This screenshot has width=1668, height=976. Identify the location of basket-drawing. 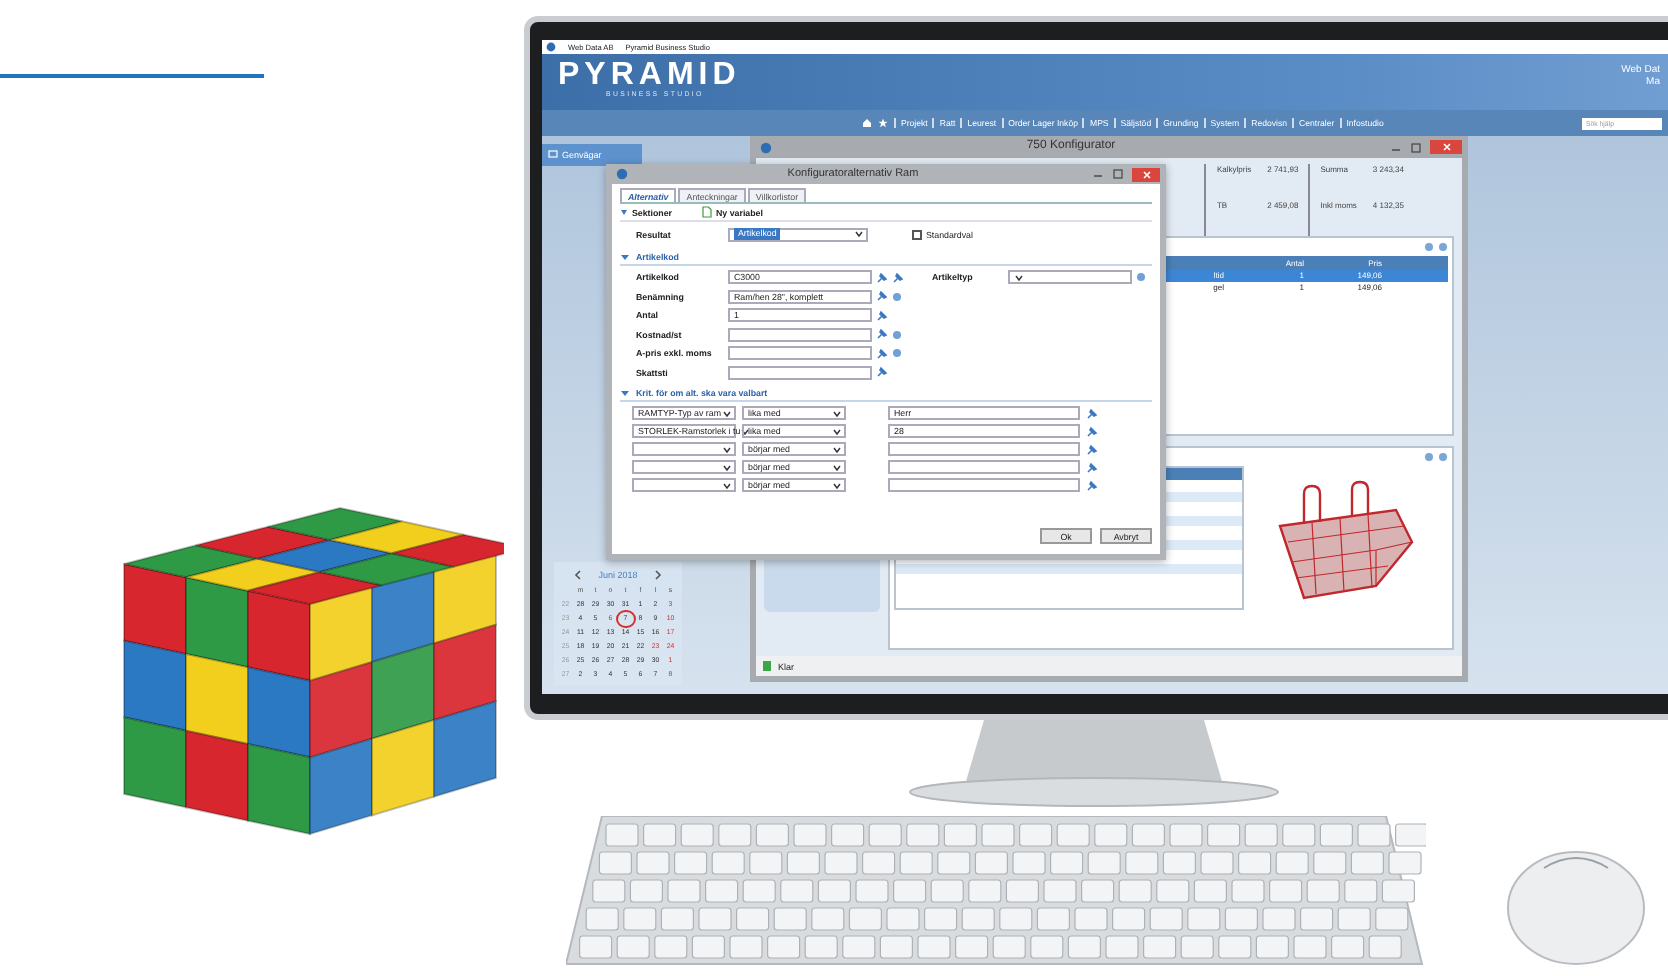
(1346, 540).